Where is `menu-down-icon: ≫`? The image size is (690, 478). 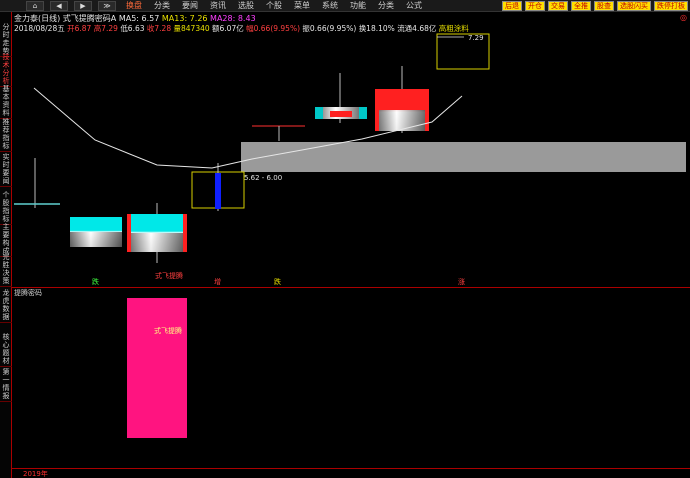 menu-down-icon: ≫ is located at coordinates (107, 6).